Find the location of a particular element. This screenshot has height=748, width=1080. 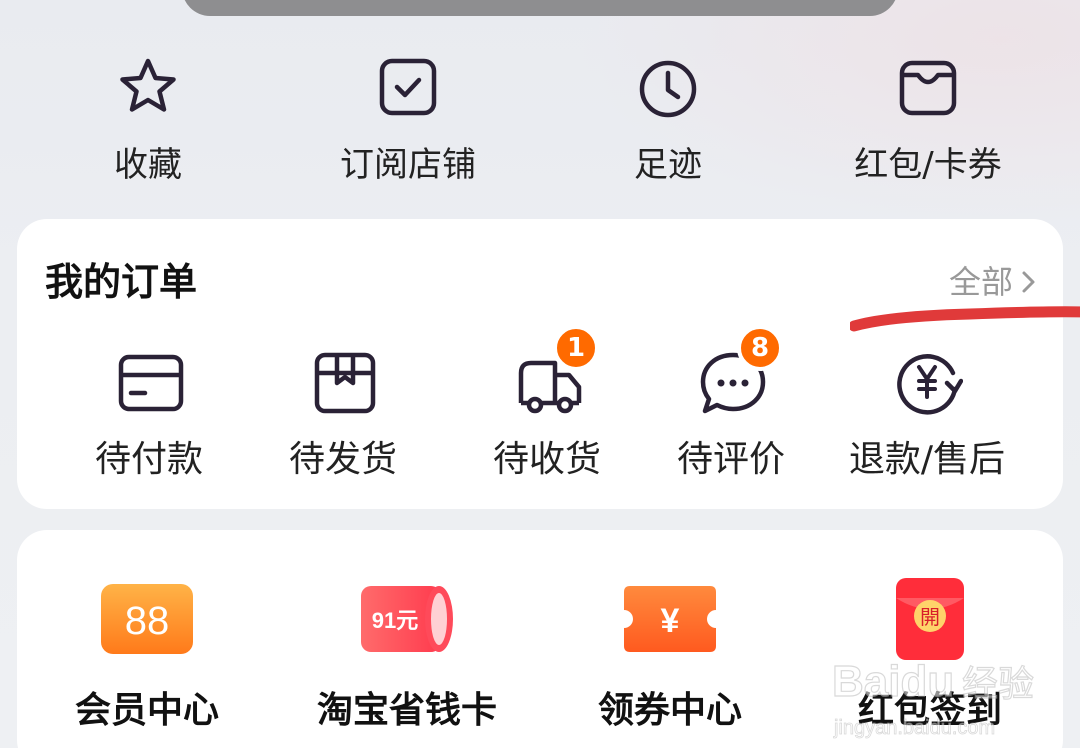

service-coupon-center: ¥ 领券中心 is located at coordinates (670, 665).